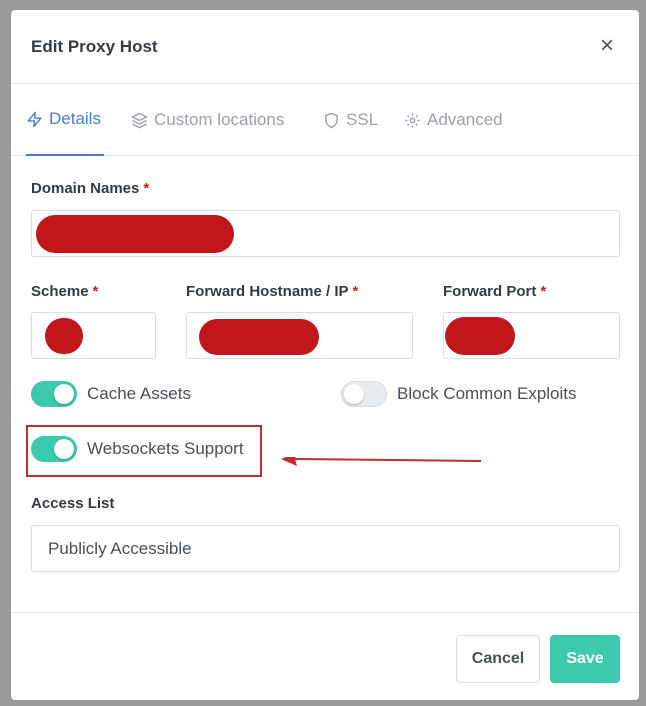 The image size is (646, 706). Describe the element at coordinates (60, 291) in the screenshot. I see `scheme-label-text: Scheme` at that location.